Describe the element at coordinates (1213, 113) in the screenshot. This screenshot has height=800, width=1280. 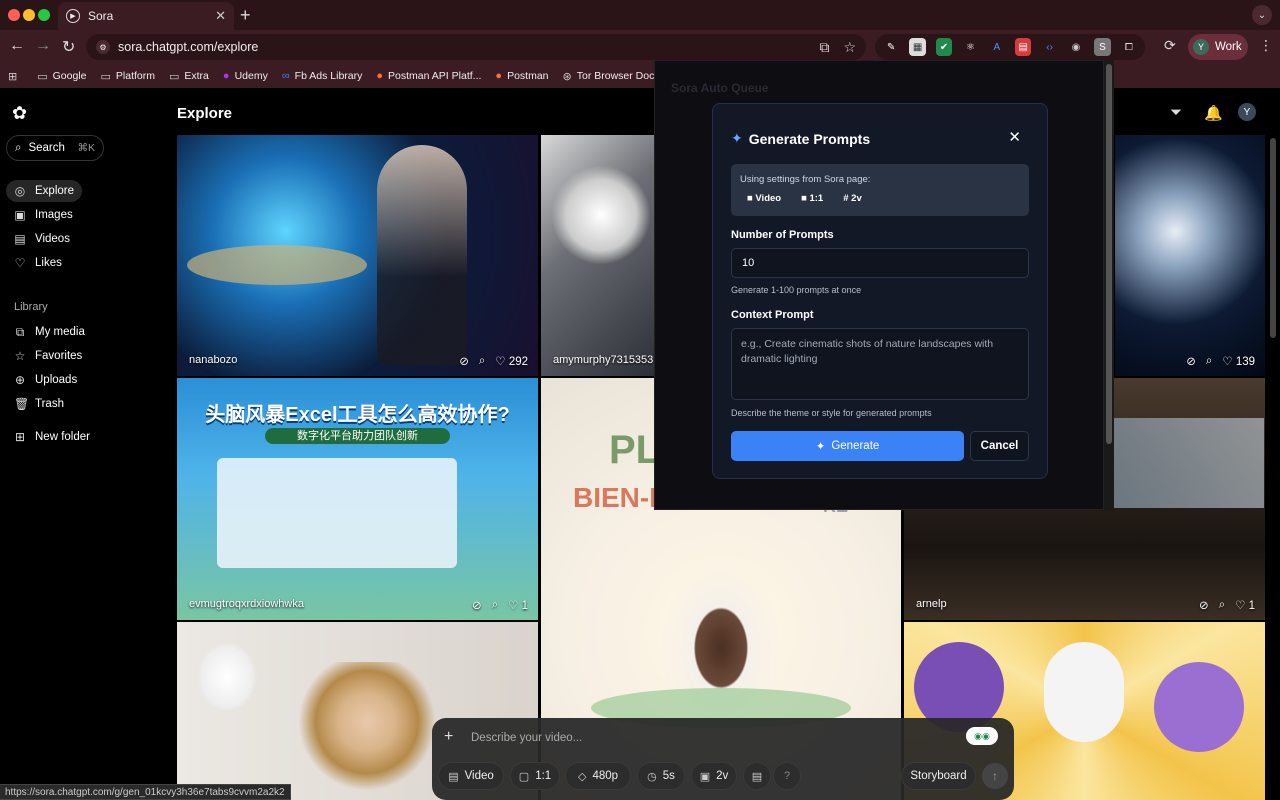
I see `bell-icon: 🔔` at that location.